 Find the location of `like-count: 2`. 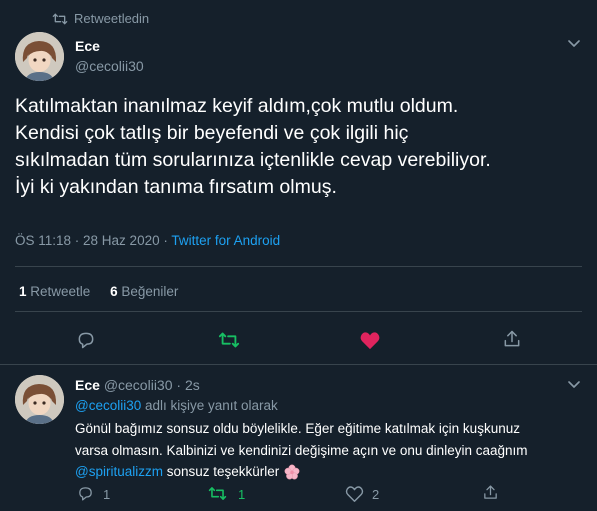

like-count: 2 is located at coordinates (376, 494).